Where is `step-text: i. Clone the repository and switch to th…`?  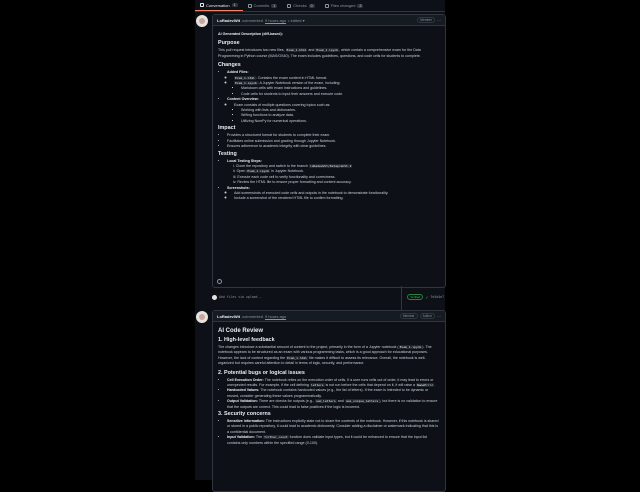 step-text: i. Clone the repository and switch to th… is located at coordinates (270, 165).